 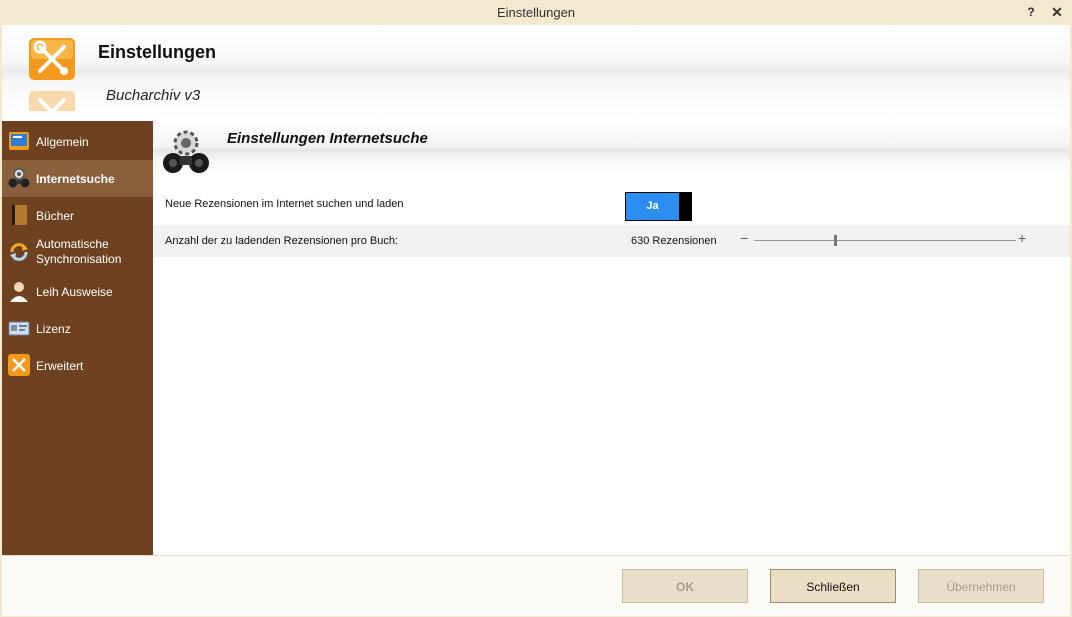 I want to click on sidebar-item-label: Erweitert, so click(x=60, y=366).